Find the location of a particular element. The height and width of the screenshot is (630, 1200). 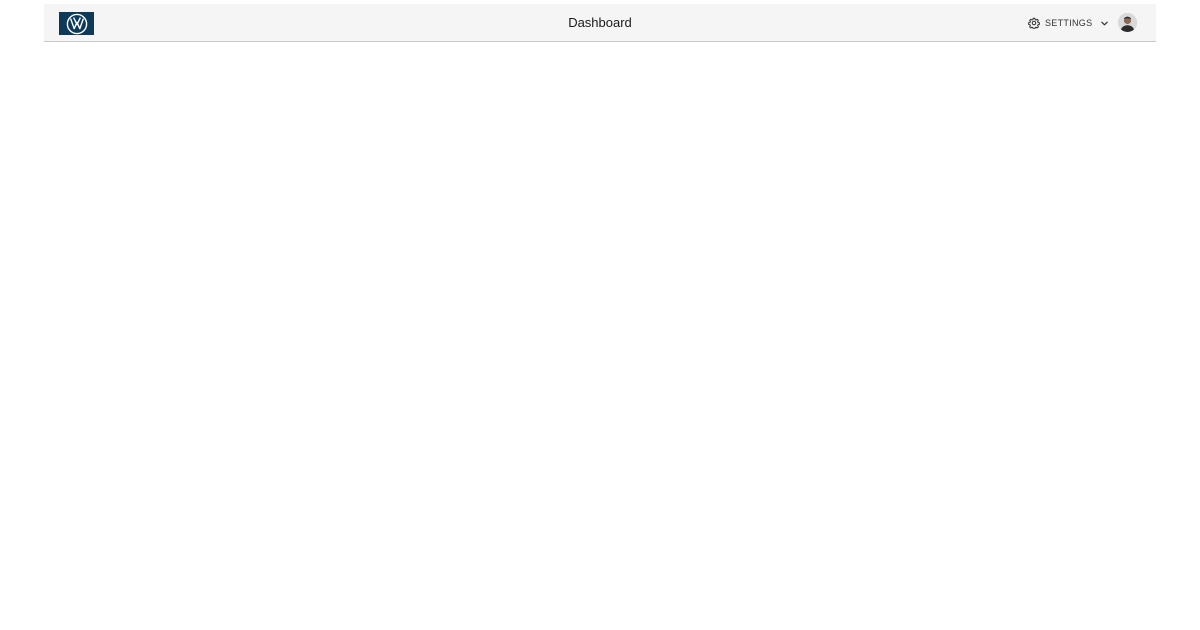

top-header-bar: Dashboard SETTINGS is located at coordinates (600, 23).